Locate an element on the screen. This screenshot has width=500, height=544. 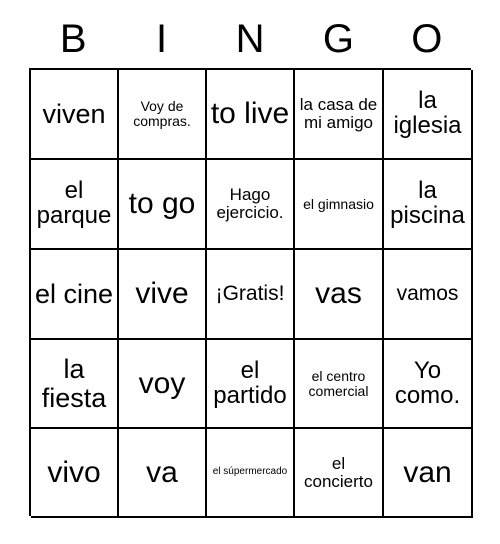
bingo-cell-text: el centro comercial is located at coordinates (338, 383).